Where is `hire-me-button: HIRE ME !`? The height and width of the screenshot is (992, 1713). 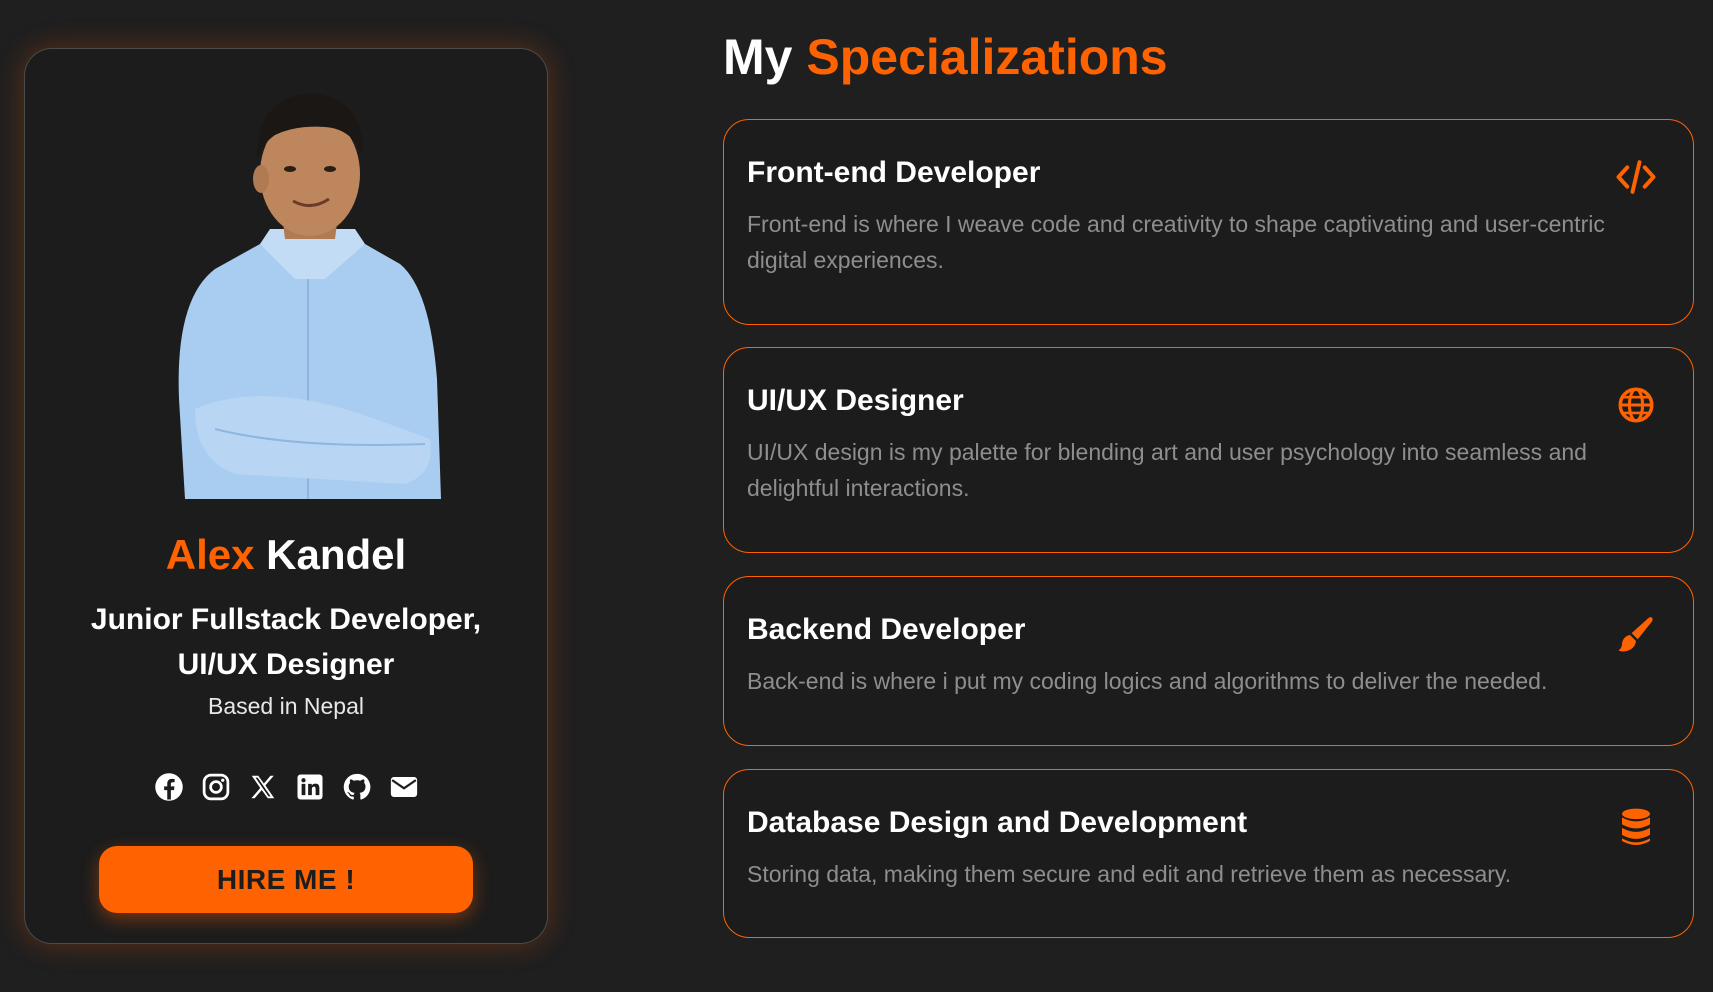
hire-me-button: HIRE ME ! is located at coordinates (286, 879).